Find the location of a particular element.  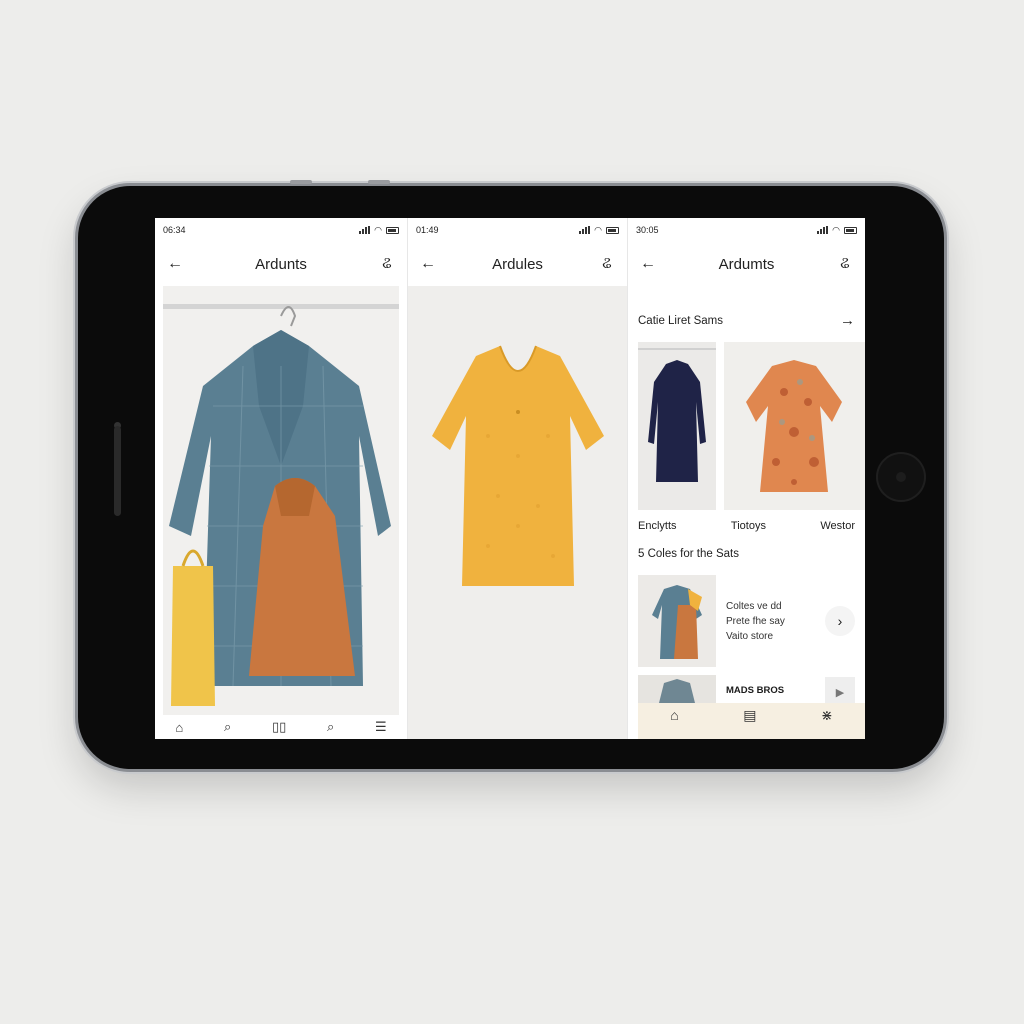

page-title: Ardunts is located at coordinates (281, 264).